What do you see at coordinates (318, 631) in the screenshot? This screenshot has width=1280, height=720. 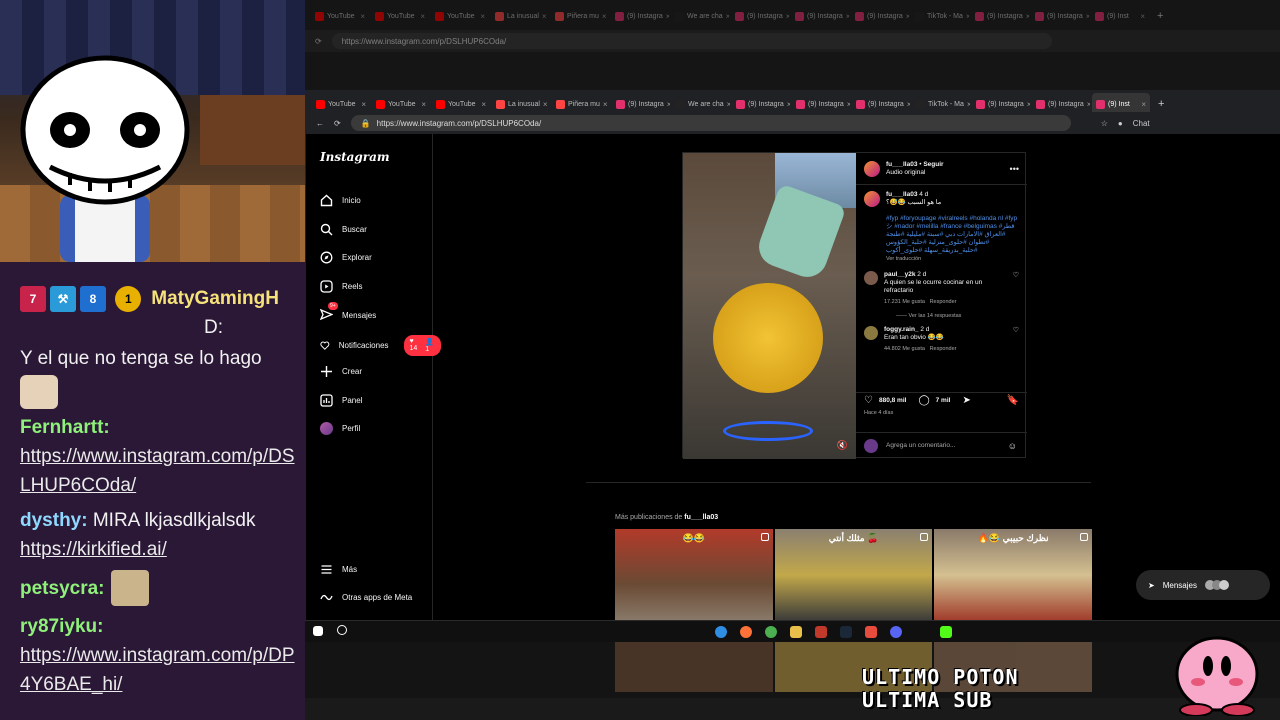 I see `windows-start-icon` at bounding box center [318, 631].